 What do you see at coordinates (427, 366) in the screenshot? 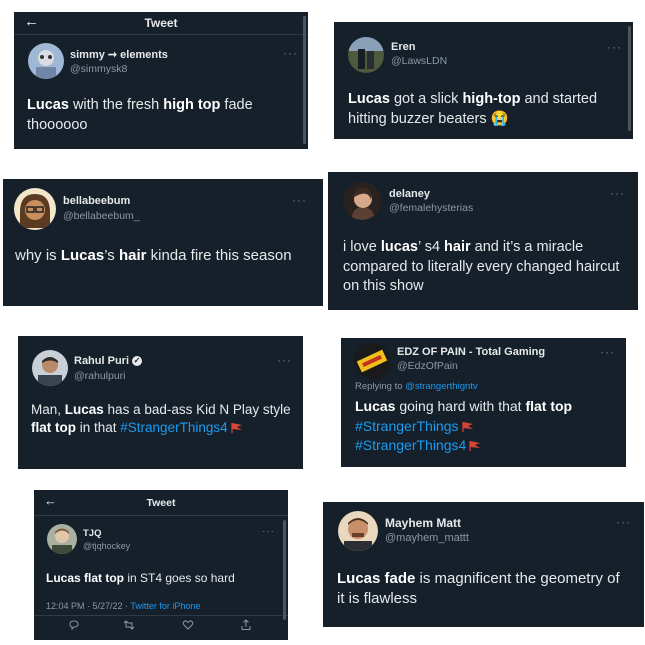
I see `user-handle: @EdzOfPain` at bounding box center [427, 366].